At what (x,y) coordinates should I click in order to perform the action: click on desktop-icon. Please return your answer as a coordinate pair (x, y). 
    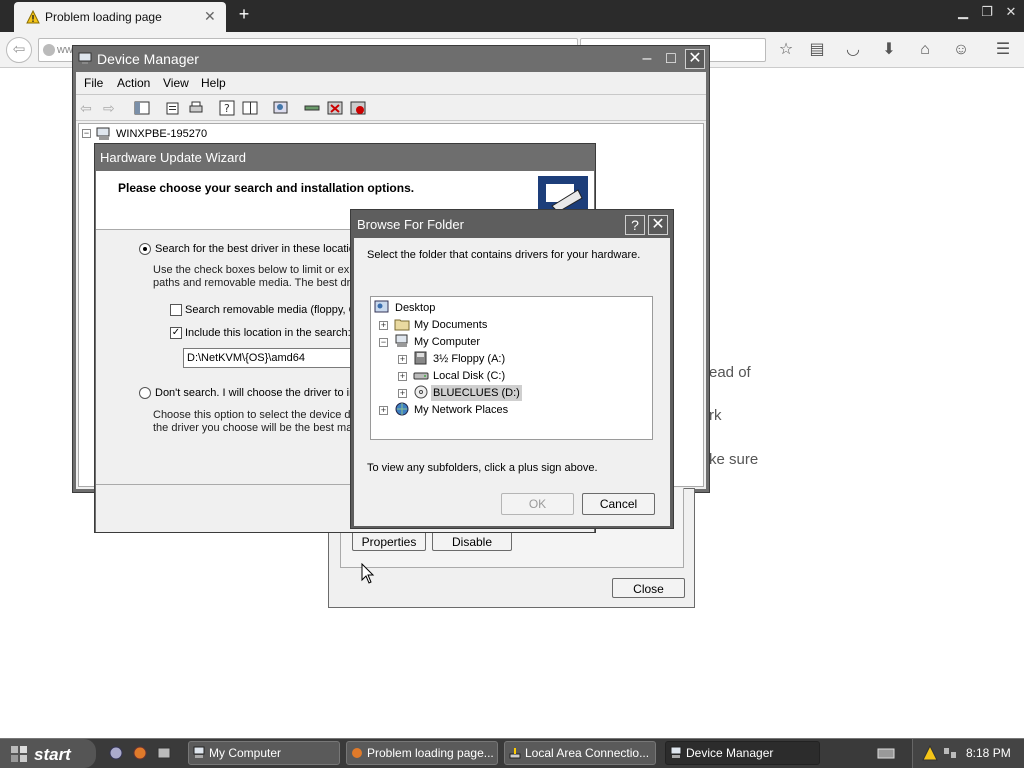
    Looking at the image, I should click on (381, 306).